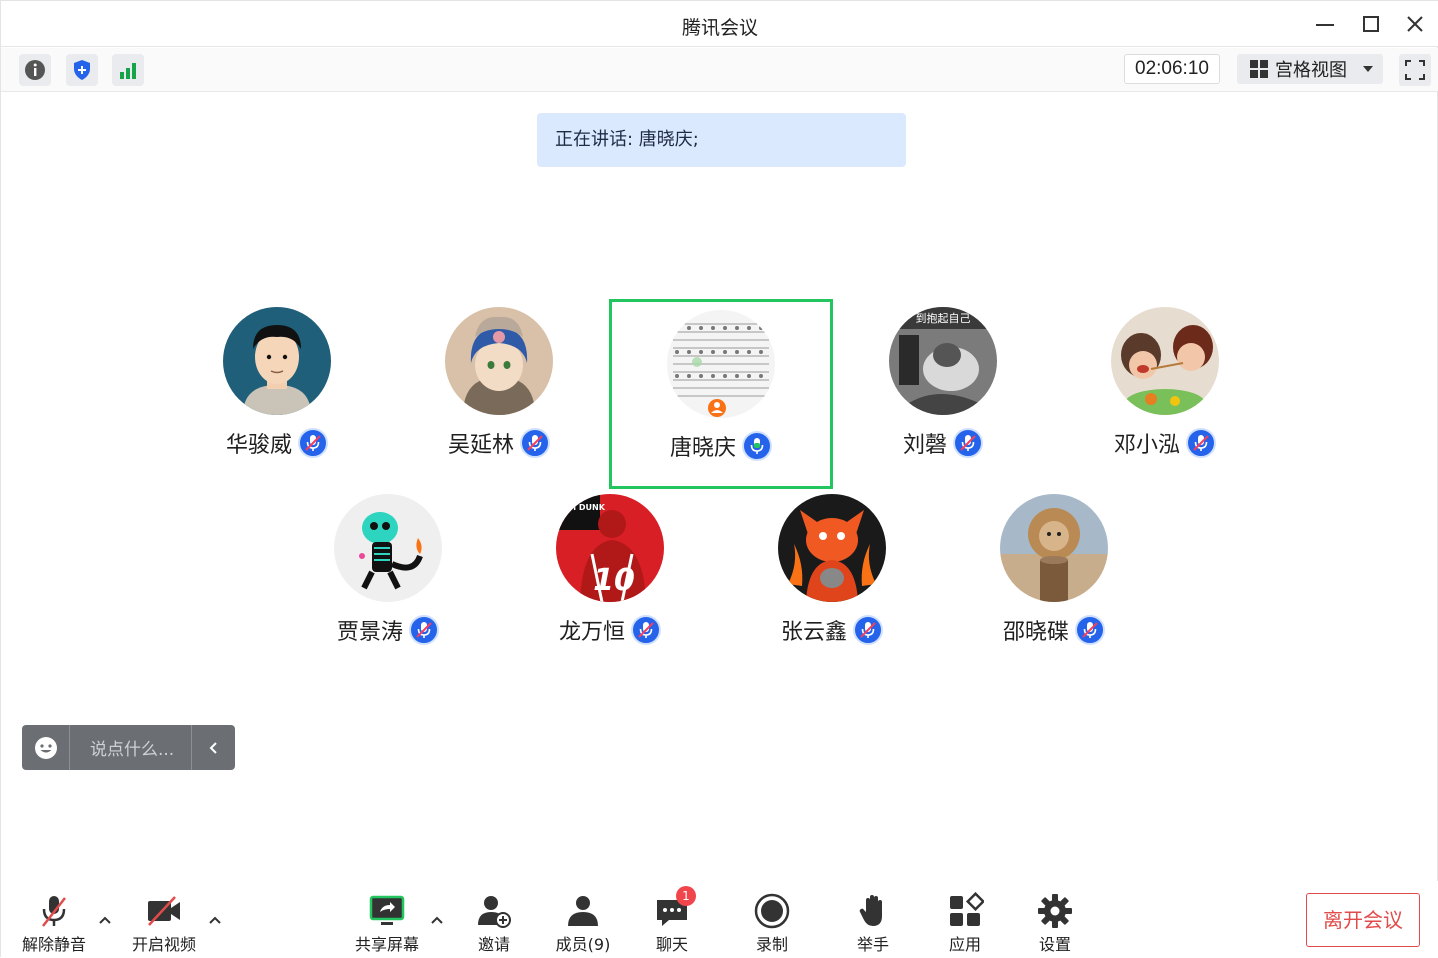  I want to click on share-screen-label: 共享屏幕, so click(386, 944).